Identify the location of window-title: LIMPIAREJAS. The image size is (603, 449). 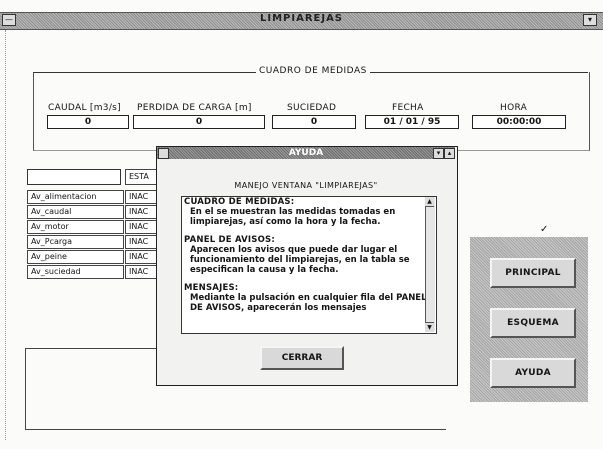
(301, 18).